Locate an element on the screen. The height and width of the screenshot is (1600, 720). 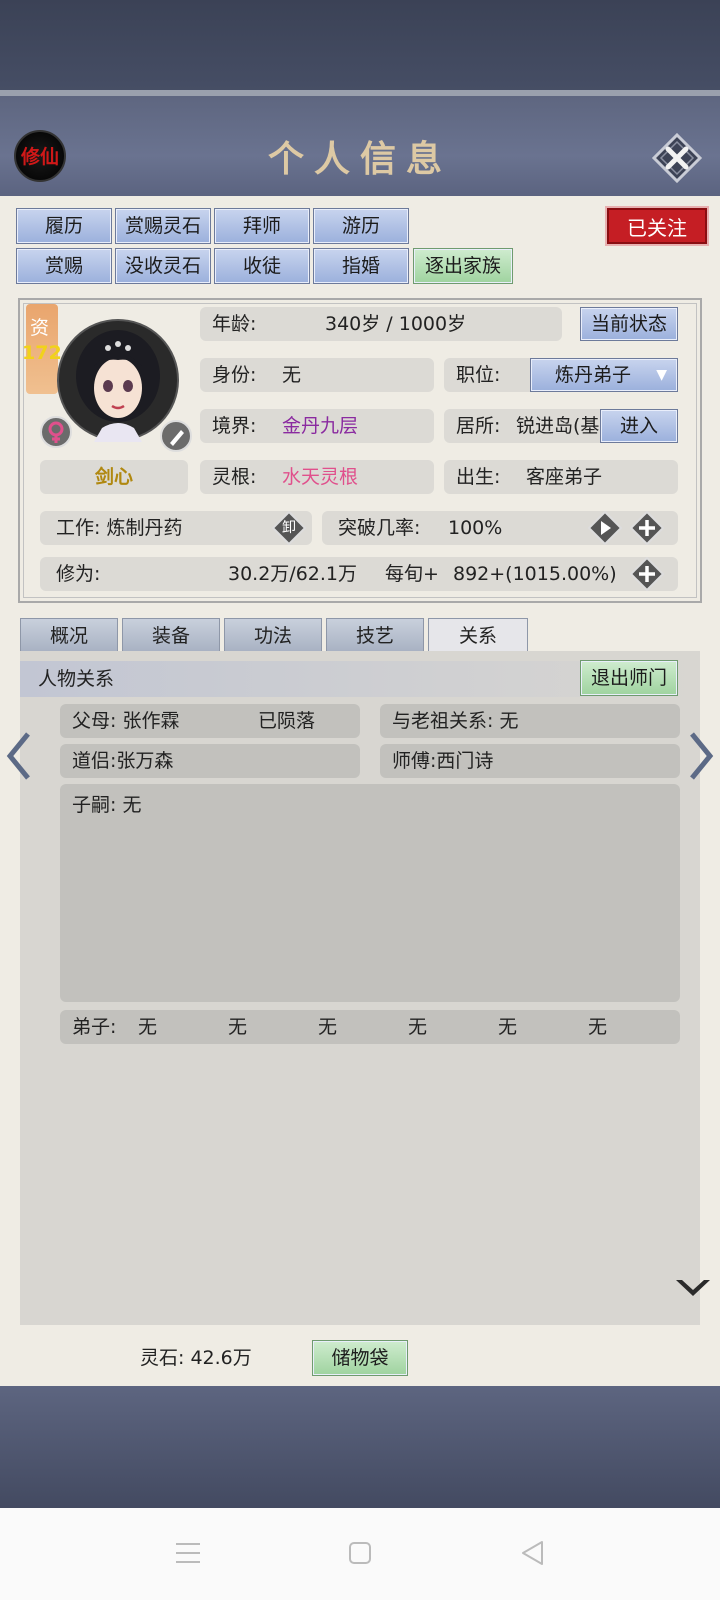
edit-icon is located at coordinates (176, 436).